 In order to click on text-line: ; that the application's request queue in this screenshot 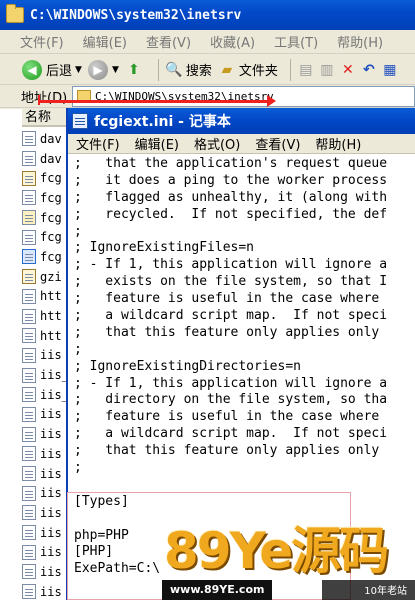, I will do `click(231, 163)`.